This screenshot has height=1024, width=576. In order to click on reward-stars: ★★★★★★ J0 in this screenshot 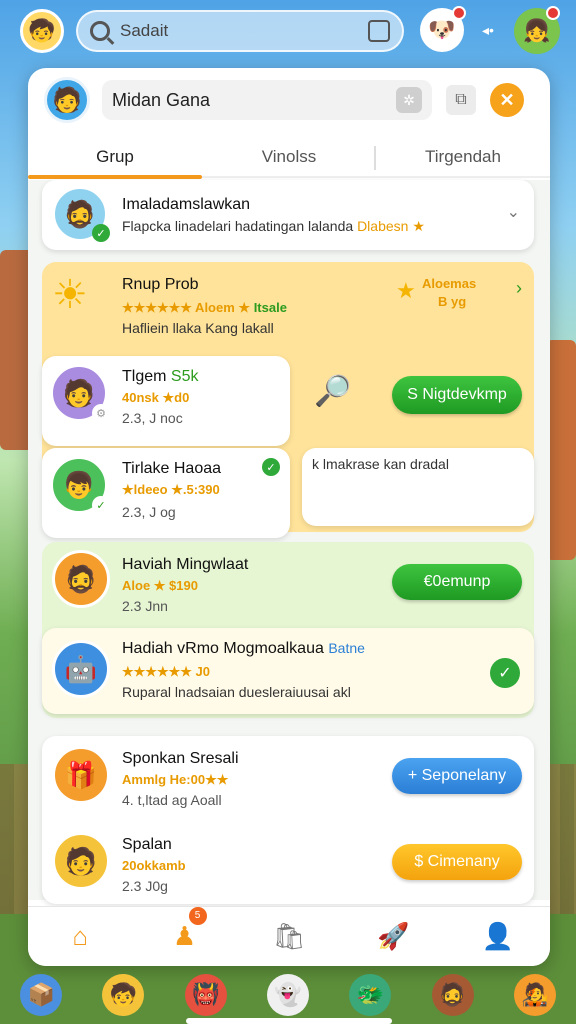, I will do `click(166, 671)`.